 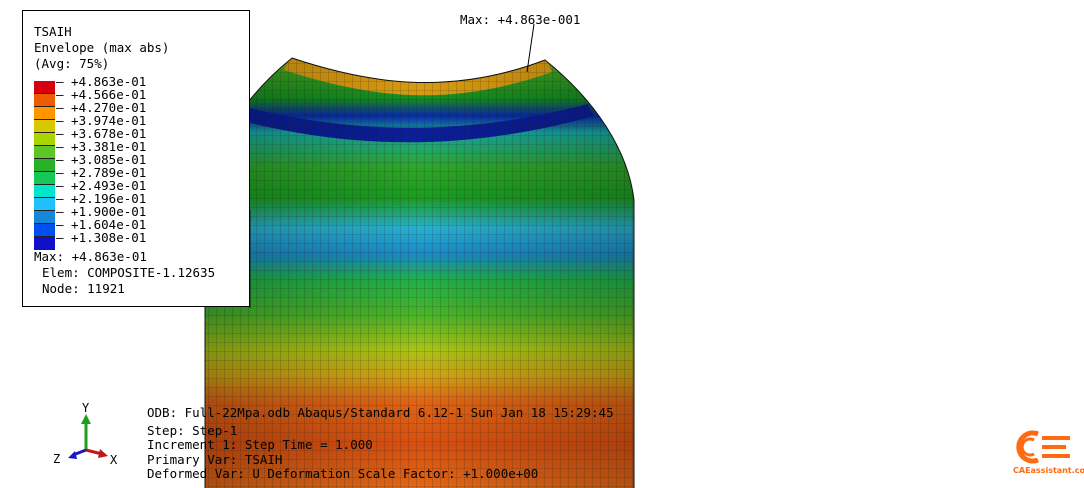 I want to click on primary-var-info: Primary Var: TSAIH, so click(x=215, y=459).